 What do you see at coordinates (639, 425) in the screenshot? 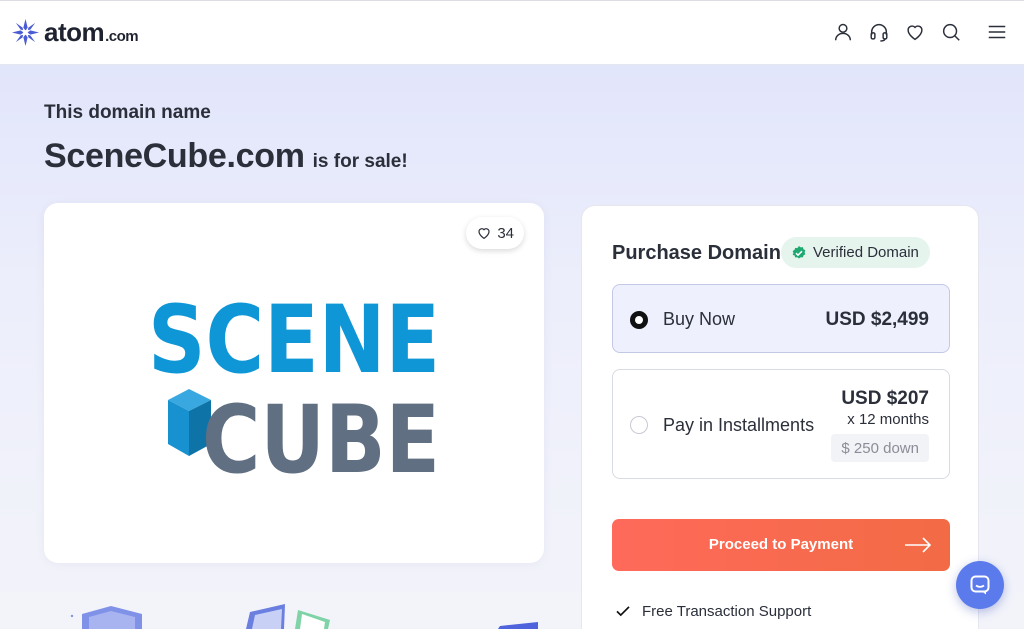
I see `radio-installments` at bounding box center [639, 425].